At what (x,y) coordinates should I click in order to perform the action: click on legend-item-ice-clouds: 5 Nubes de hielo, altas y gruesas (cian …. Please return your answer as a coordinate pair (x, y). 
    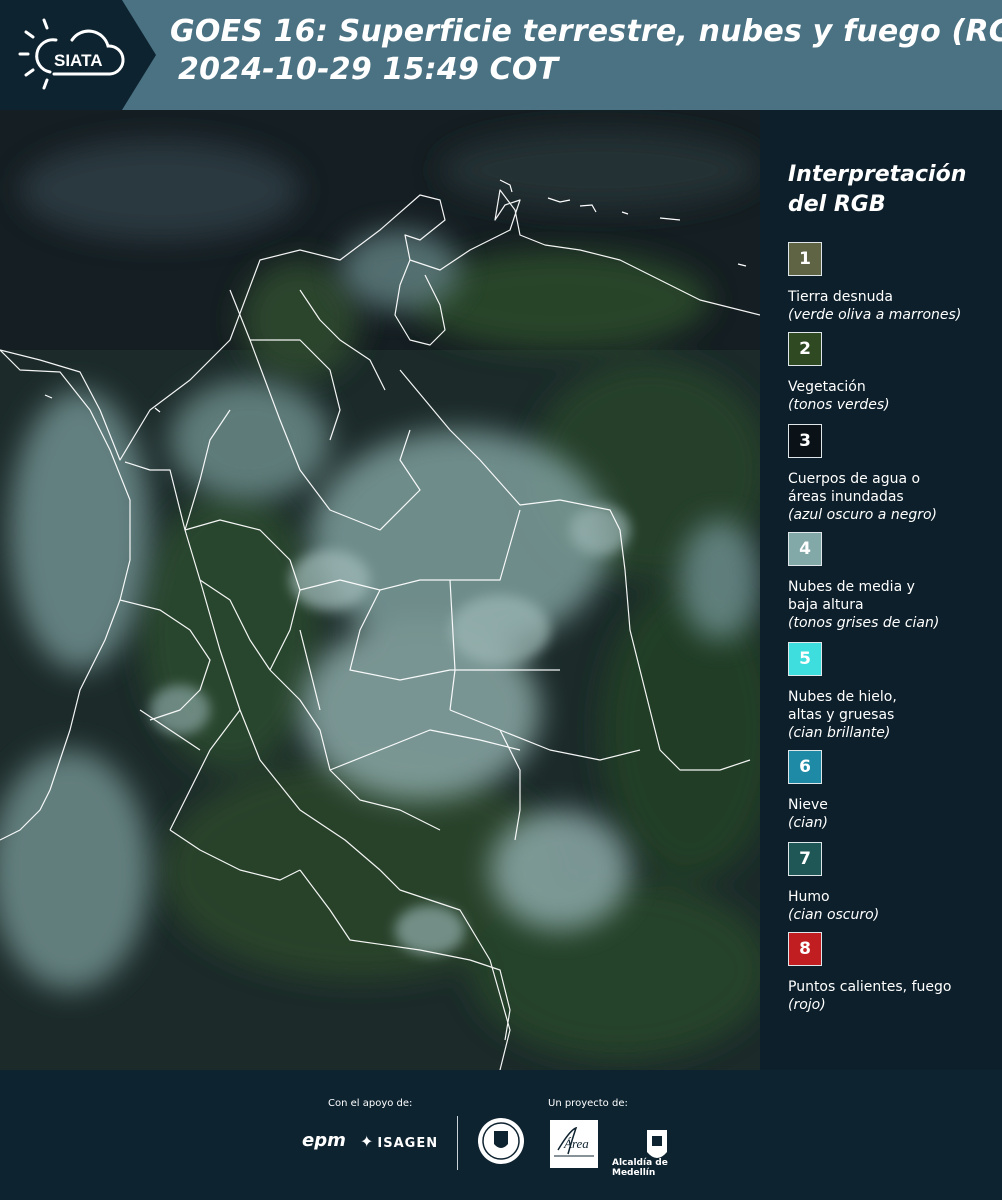
    Looking at the image, I should click on (893, 692).